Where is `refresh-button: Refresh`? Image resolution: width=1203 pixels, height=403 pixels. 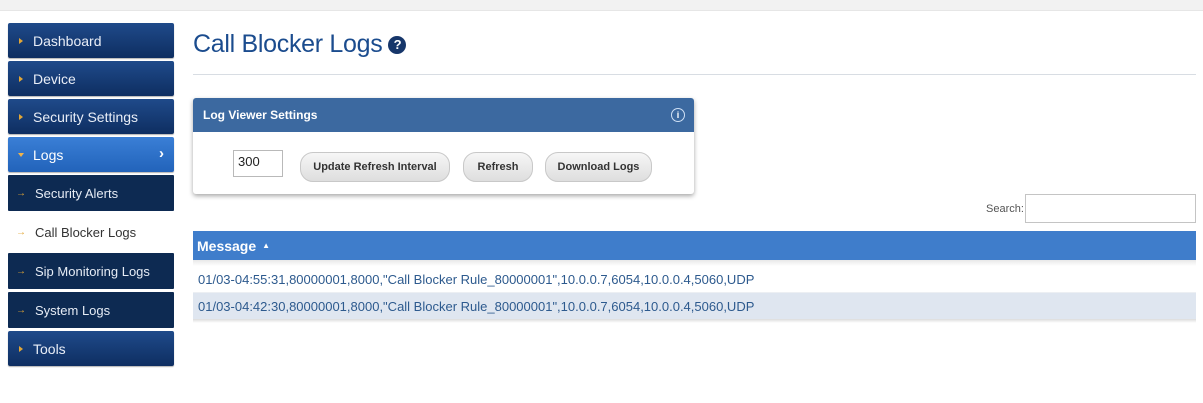
refresh-button: Refresh is located at coordinates (498, 167).